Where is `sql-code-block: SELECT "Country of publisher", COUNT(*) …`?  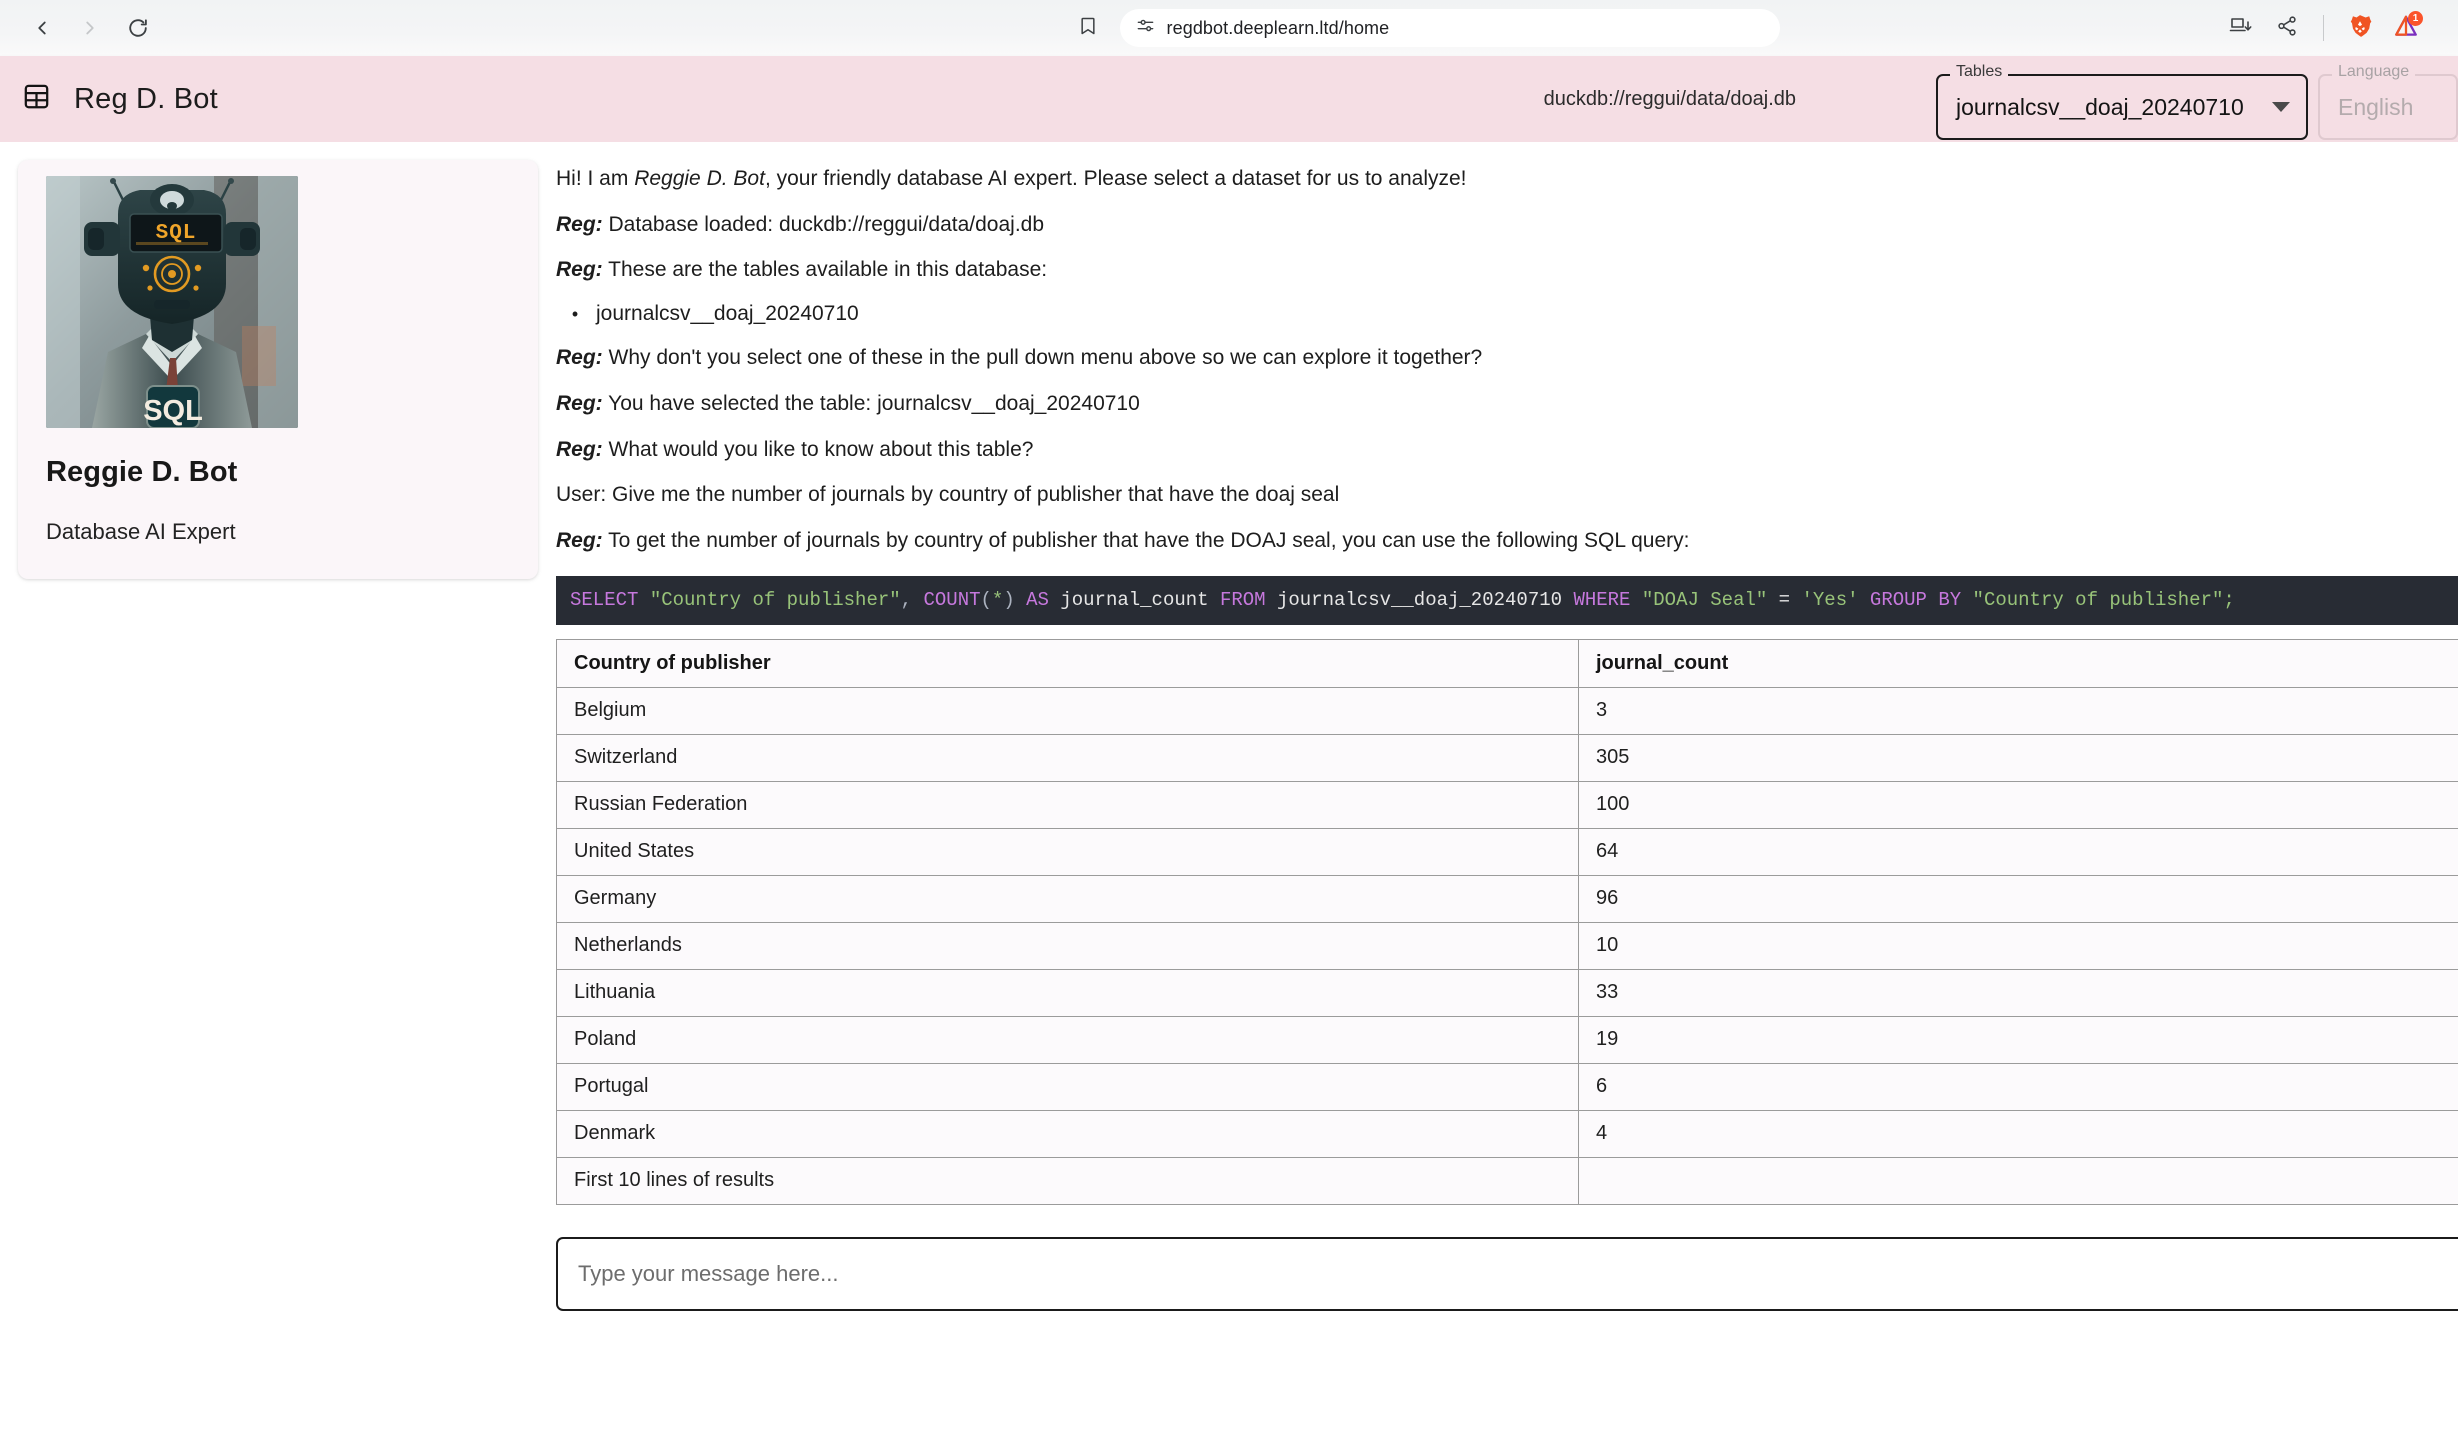
sql-code-block: SELECT "Country of publisher", COUNT(*) … is located at coordinates (1507, 600).